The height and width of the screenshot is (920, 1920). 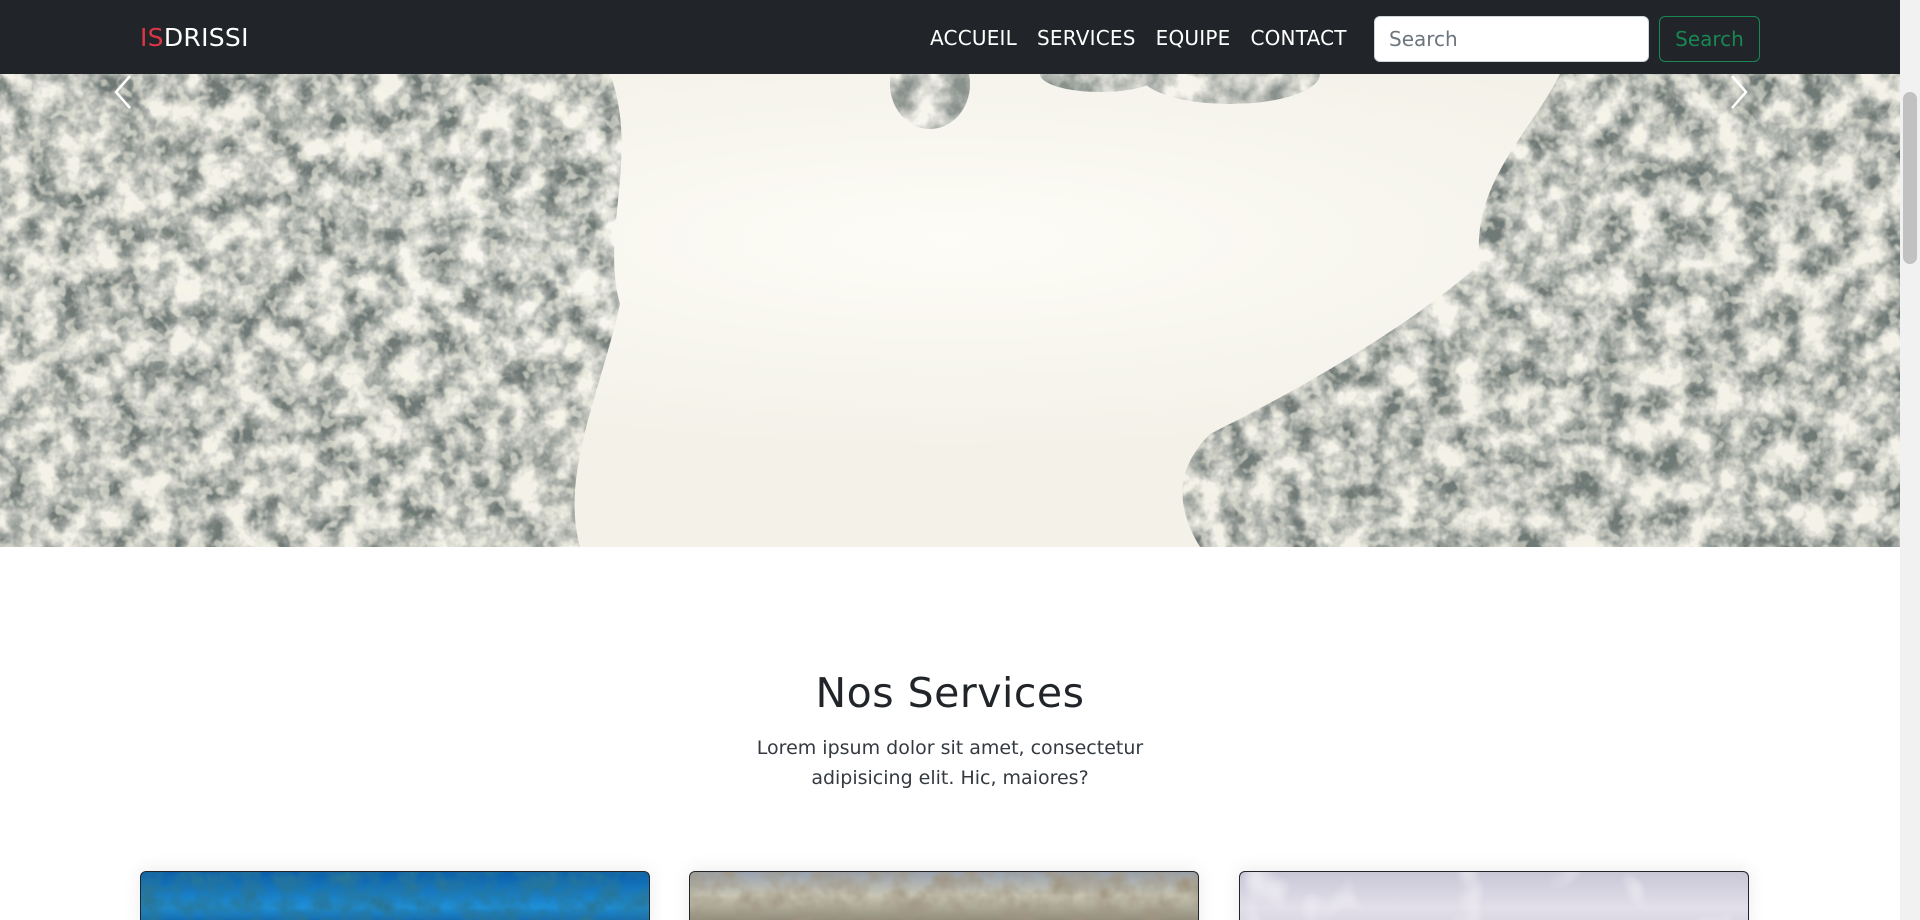 I want to click on chevron-right-icon, so click(x=1739, y=92).